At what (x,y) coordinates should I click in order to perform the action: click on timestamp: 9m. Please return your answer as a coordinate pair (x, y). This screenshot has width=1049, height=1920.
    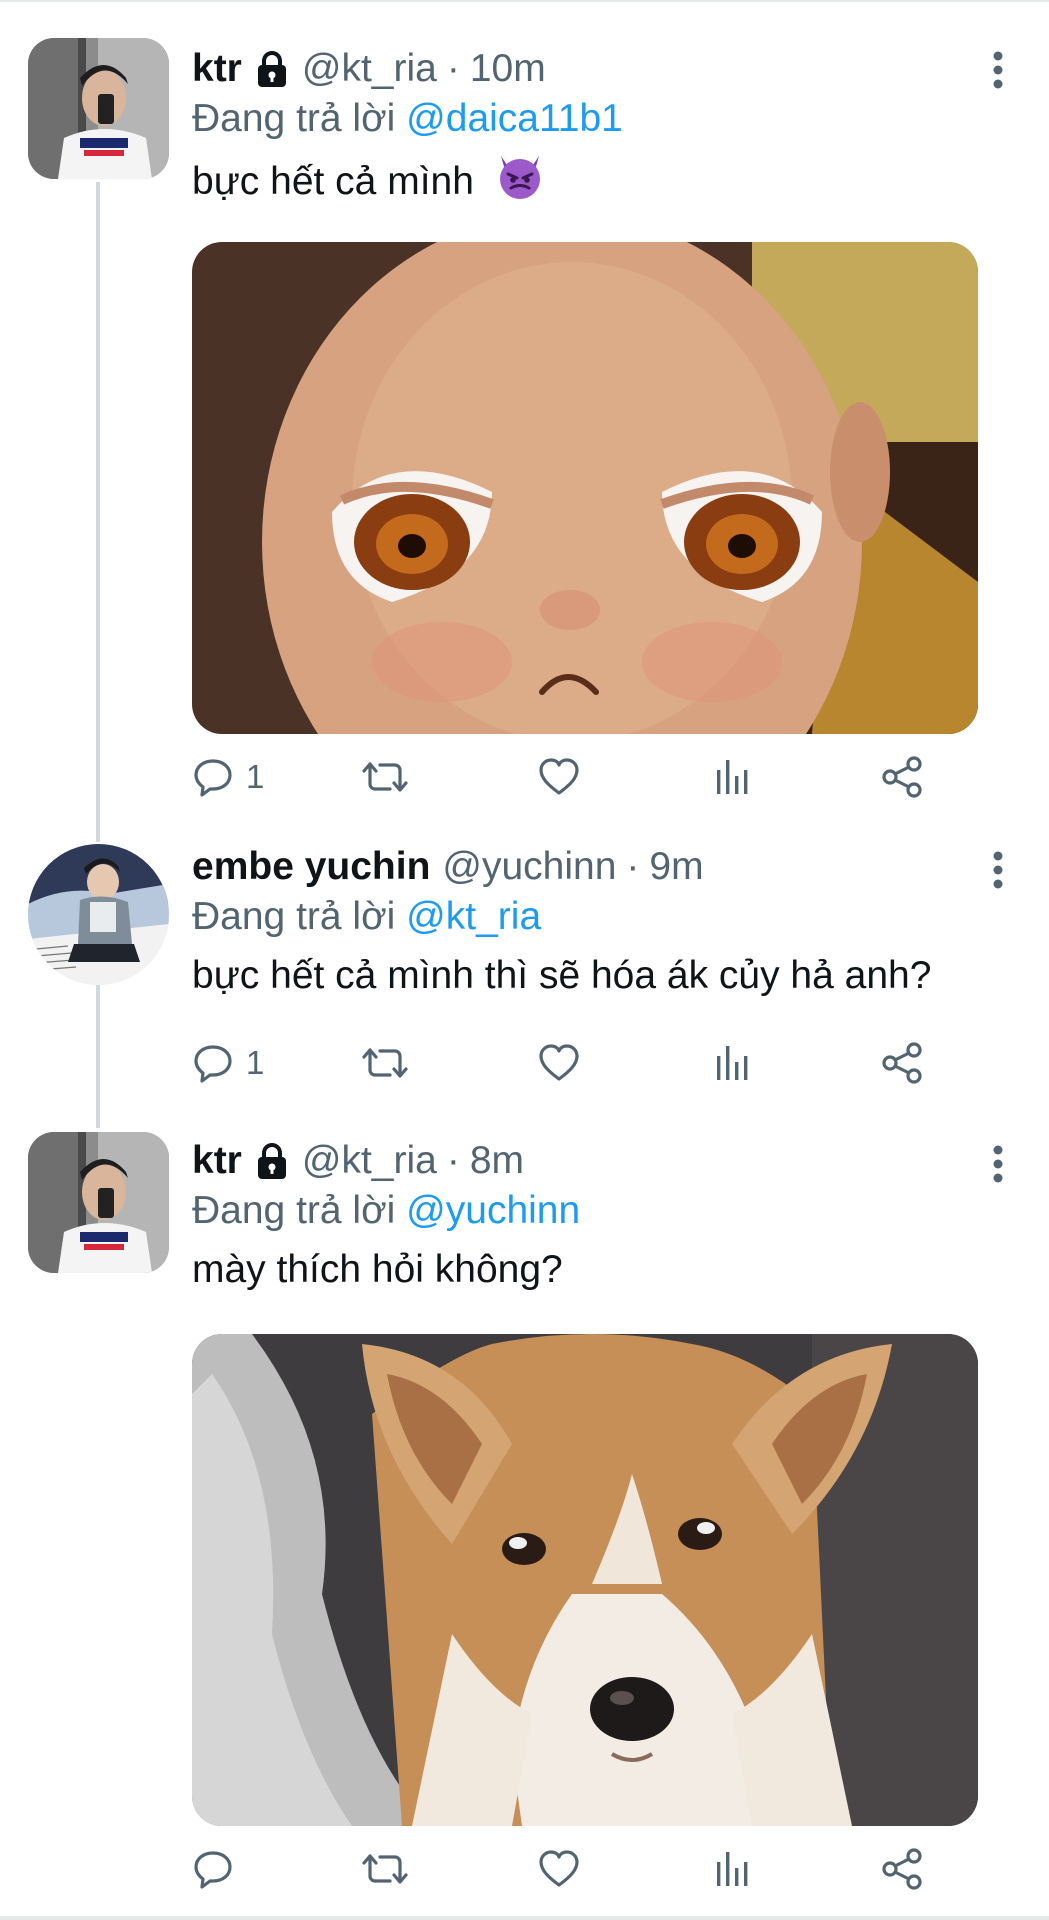
    Looking at the image, I should click on (676, 867).